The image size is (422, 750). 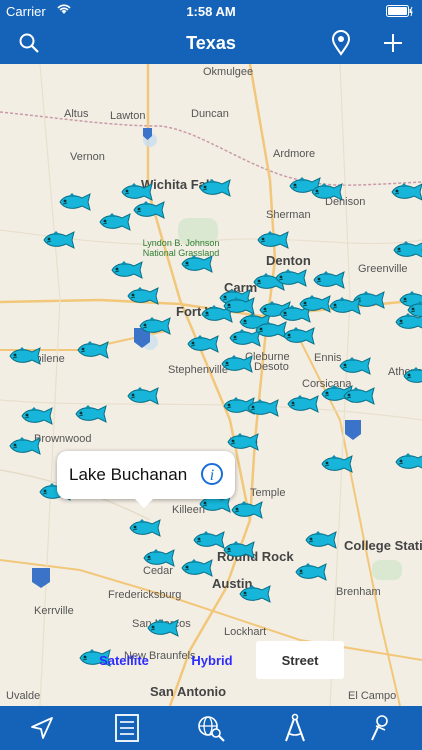 What do you see at coordinates (294, 154) in the screenshot?
I see `city-label: Ardmore` at bounding box center [294, 154].